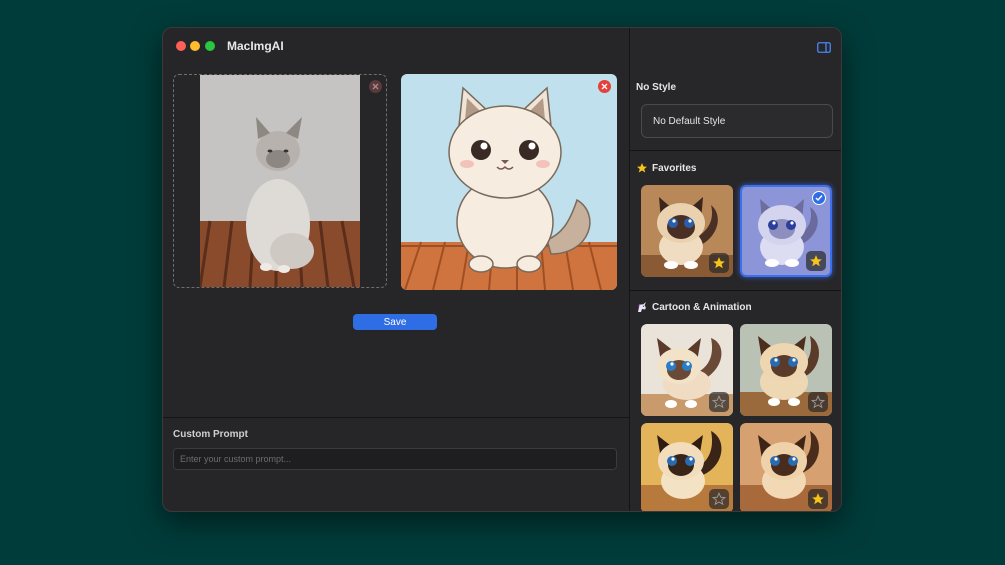  Describe the element at coordinates (694, 307) in the screenshot. I see `cartoon-animation-title: Cartoon & Animation` at that location.